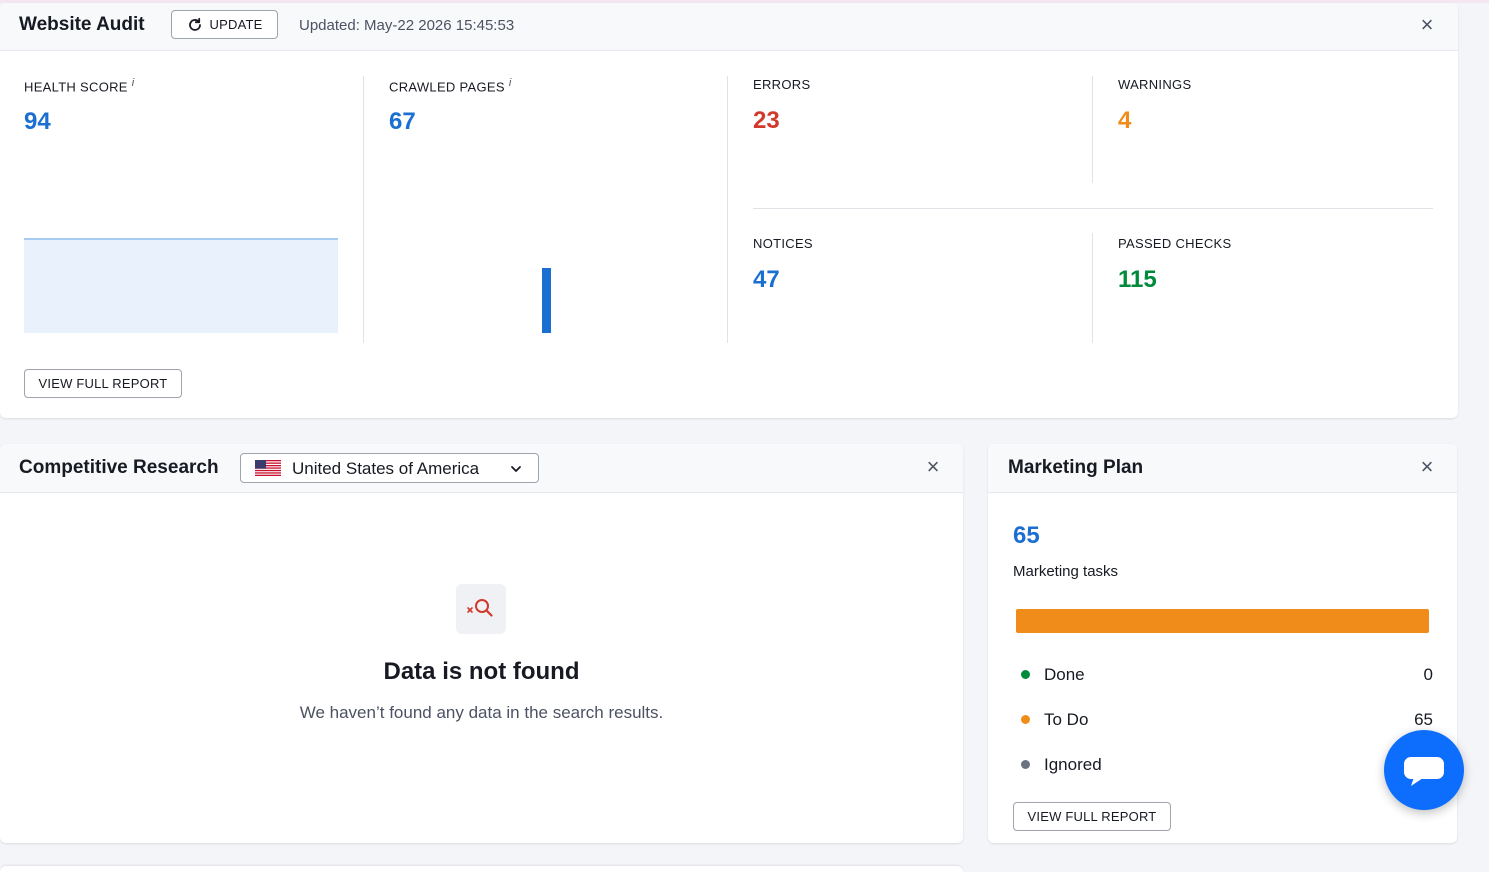 The image size is (1489, 872). Describe the element at coordinates (1076, 467) in the screenshot. I see `marketing-plan-title: Marketing Plan` at that location.